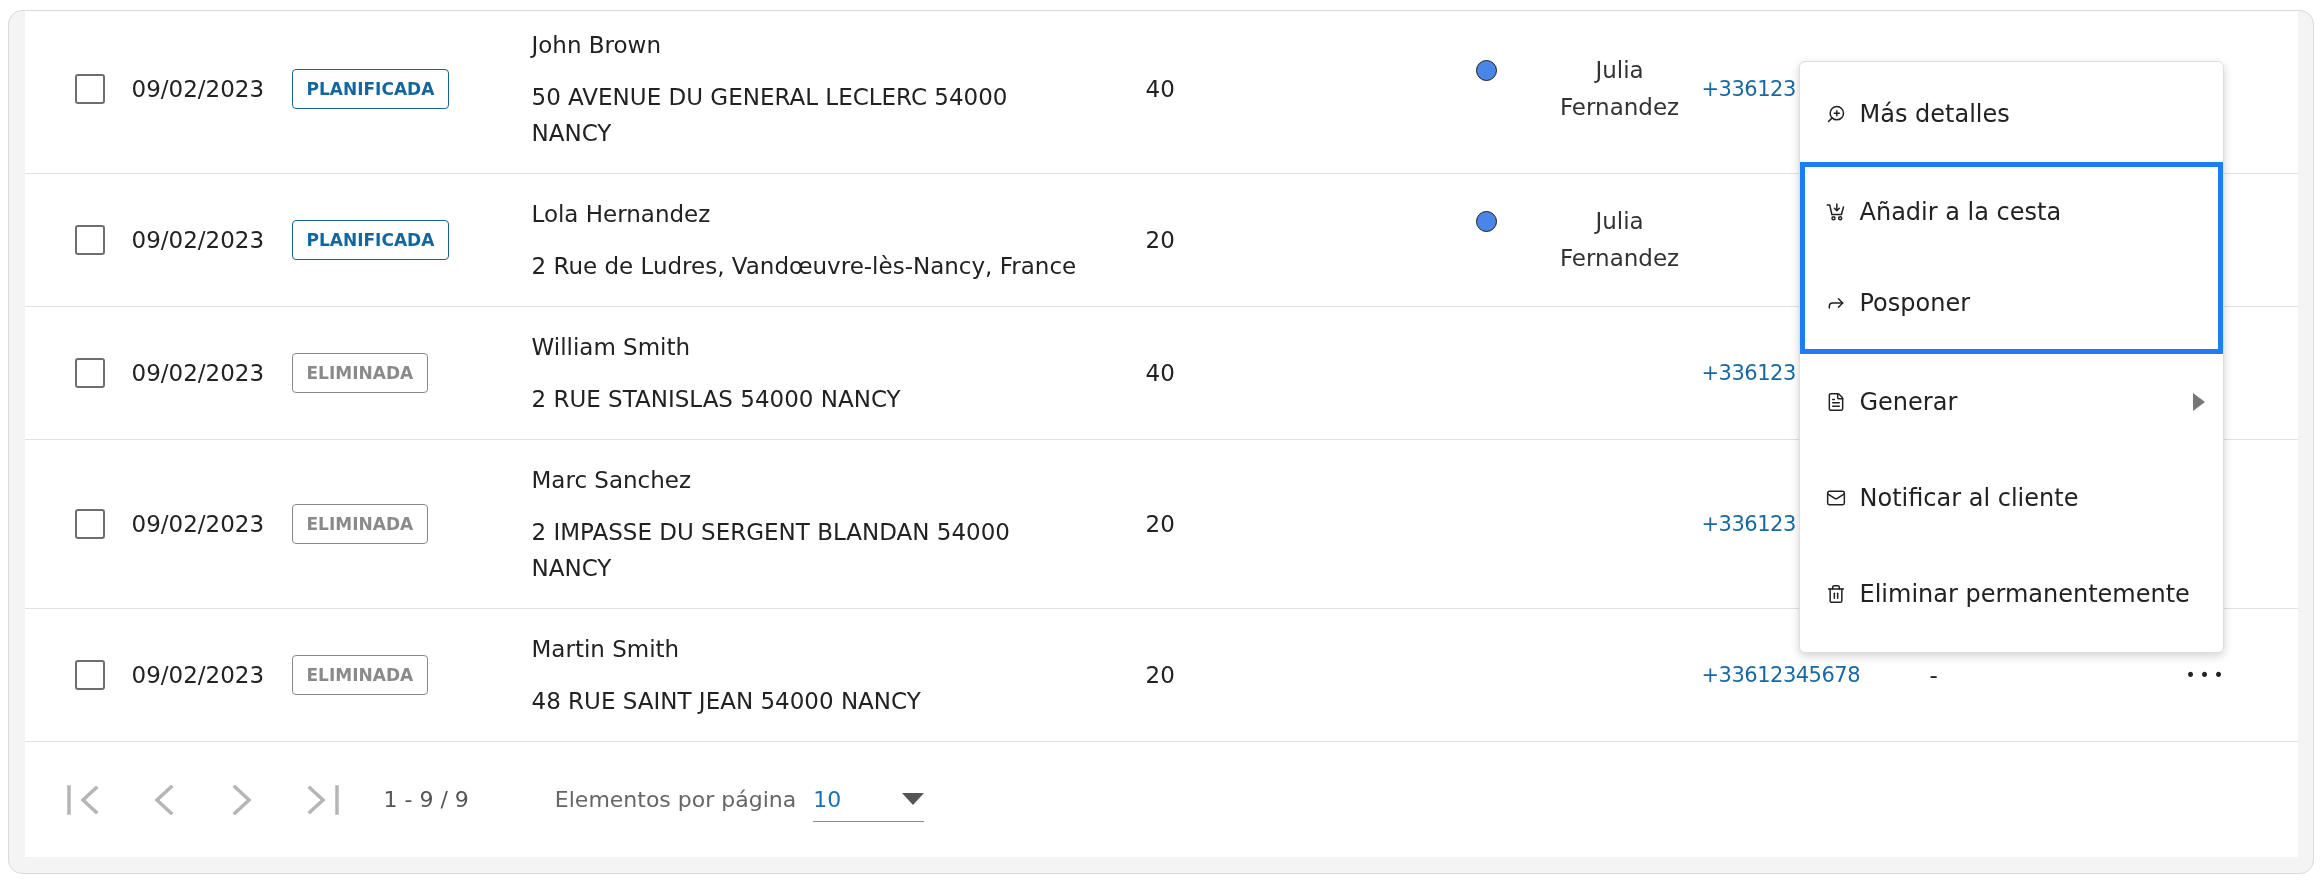 The image size is (2322, 886). Describe the element at coordinates (82, 799) in the screenshot. I see `first-page-icon` at that location.